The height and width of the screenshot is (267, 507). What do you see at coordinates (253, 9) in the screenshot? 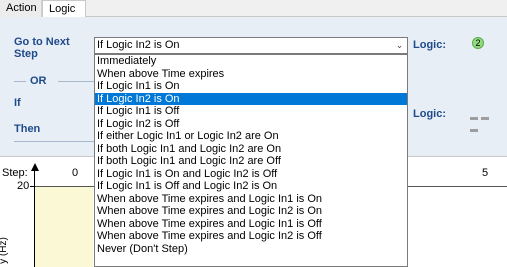
I see `tab-strip: Action Logic` at bounding box center [253, 9].